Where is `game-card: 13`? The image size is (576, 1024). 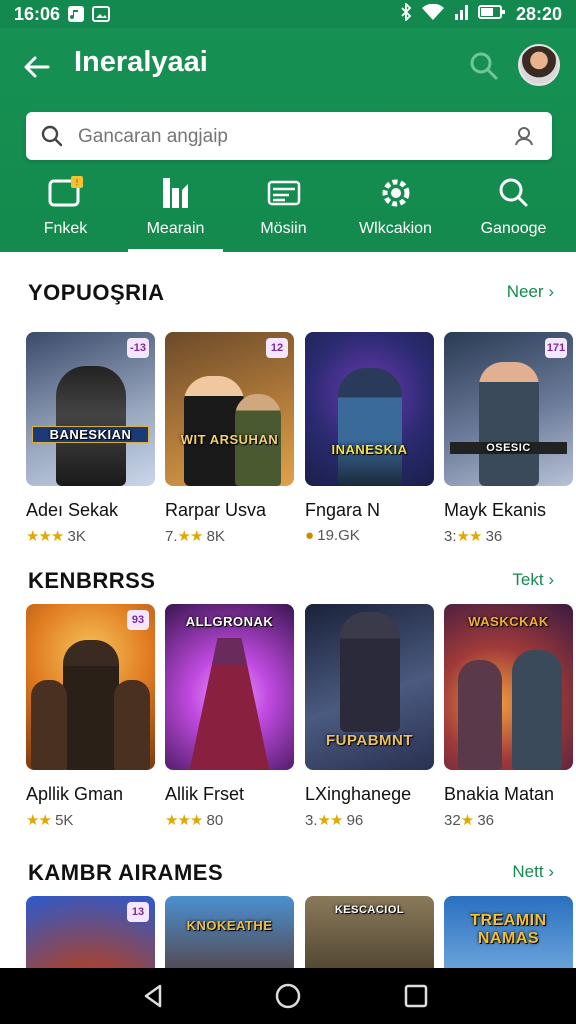 game-card: 13 is located at coordinates (90, 932).